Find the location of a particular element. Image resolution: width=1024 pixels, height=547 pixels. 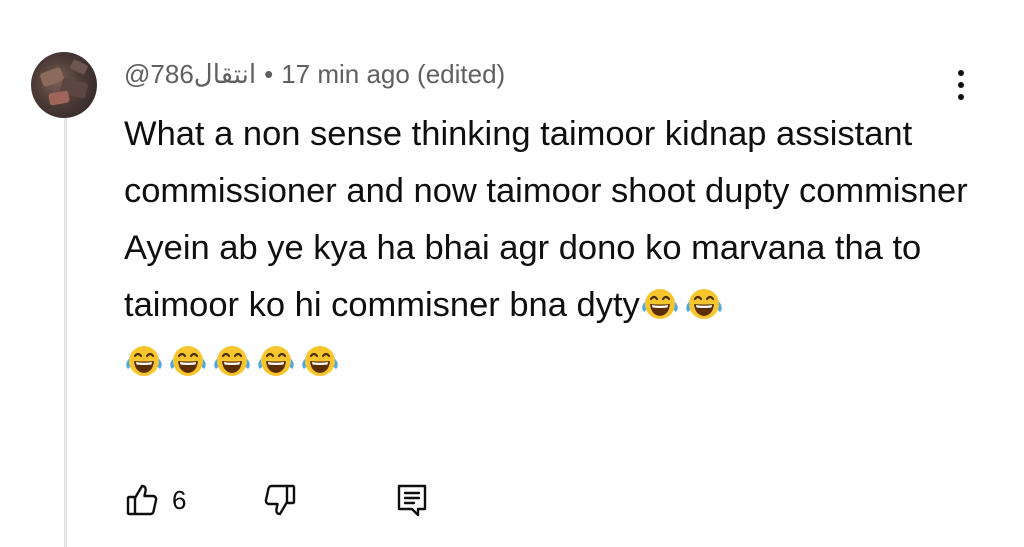

avatar is located at coordinates (64, 85).